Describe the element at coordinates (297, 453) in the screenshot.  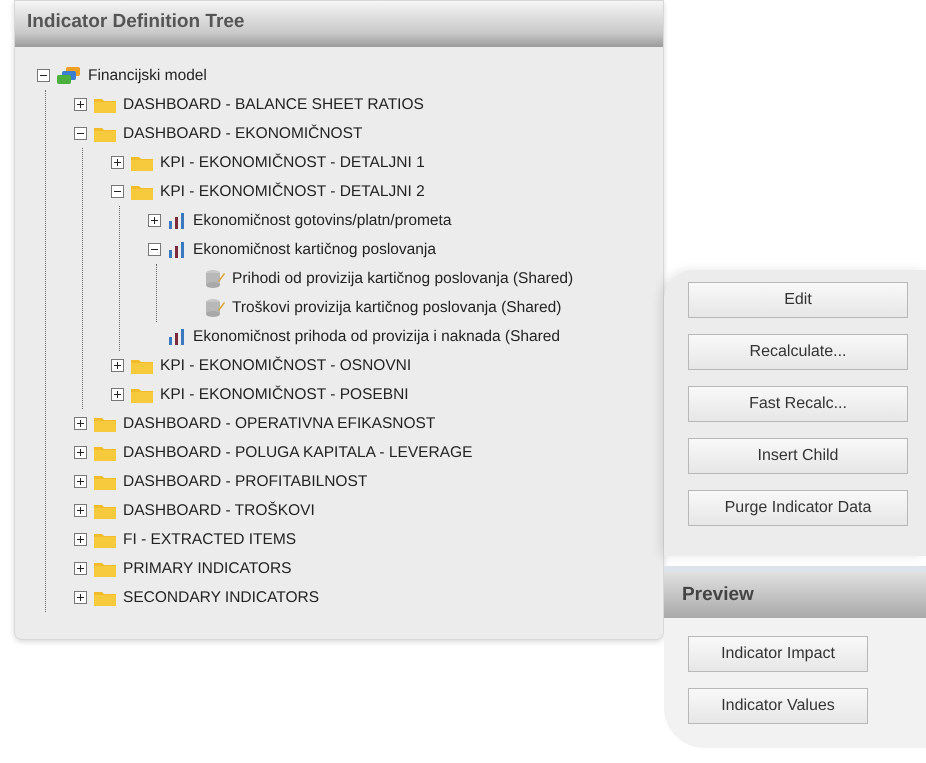
I see `tree-item-label: DASHBOARD - POLUGA KAPITALA - LEVERAGE` at that location.